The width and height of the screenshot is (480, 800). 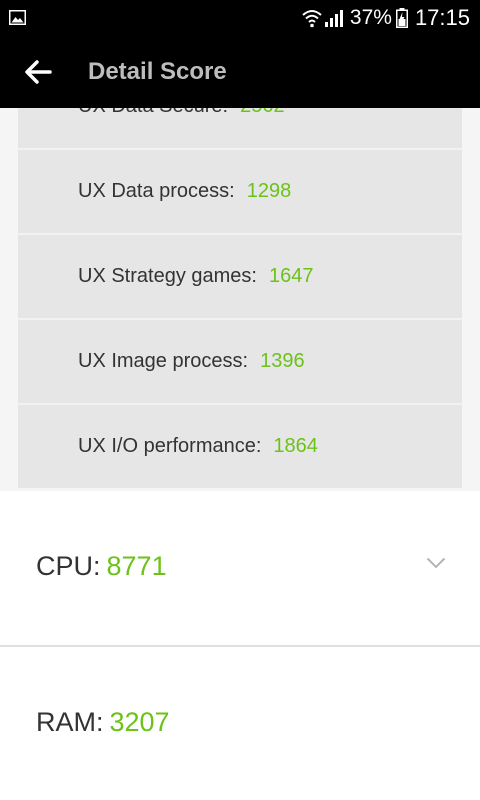 I want to click on wifi-icon, so click(x=312, y=19).